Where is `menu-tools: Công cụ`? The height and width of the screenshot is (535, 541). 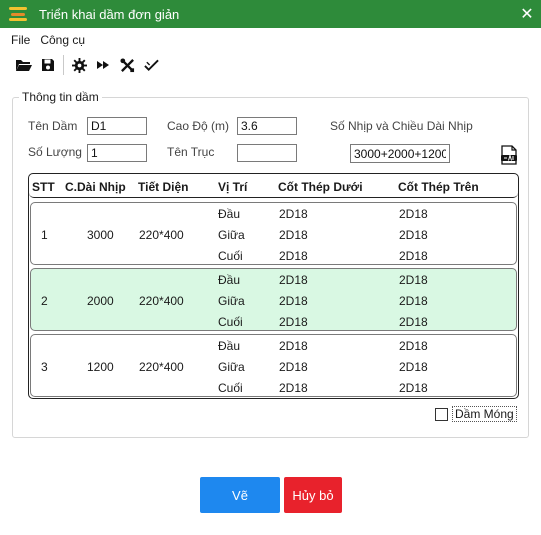
menu-tools: Công cụ is located at coordinates (62, 40).